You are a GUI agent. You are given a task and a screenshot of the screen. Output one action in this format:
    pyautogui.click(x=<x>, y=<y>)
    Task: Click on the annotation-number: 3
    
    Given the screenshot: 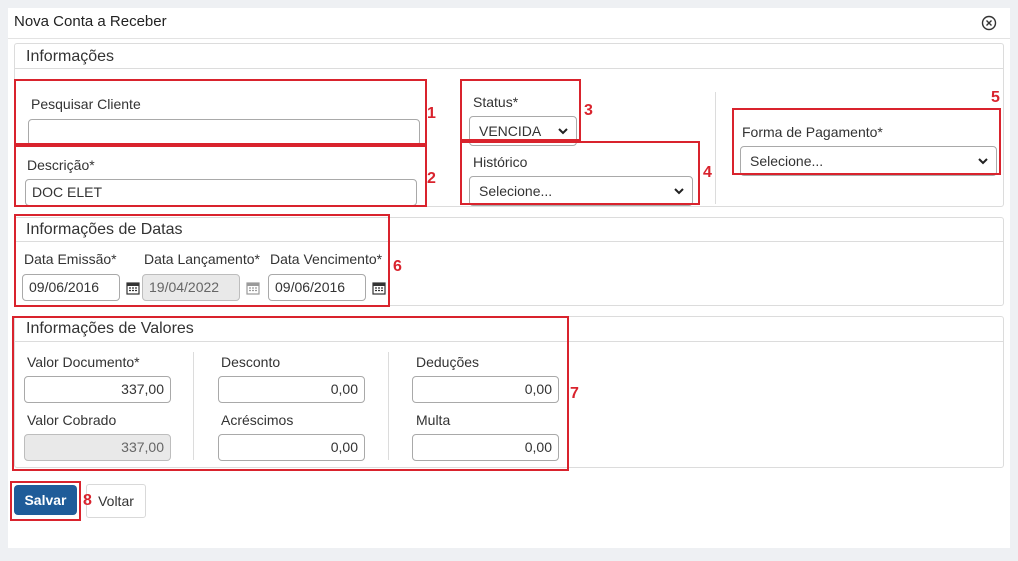 What is the action you would take?
    pyautogui.click(x=588, y=110)
    